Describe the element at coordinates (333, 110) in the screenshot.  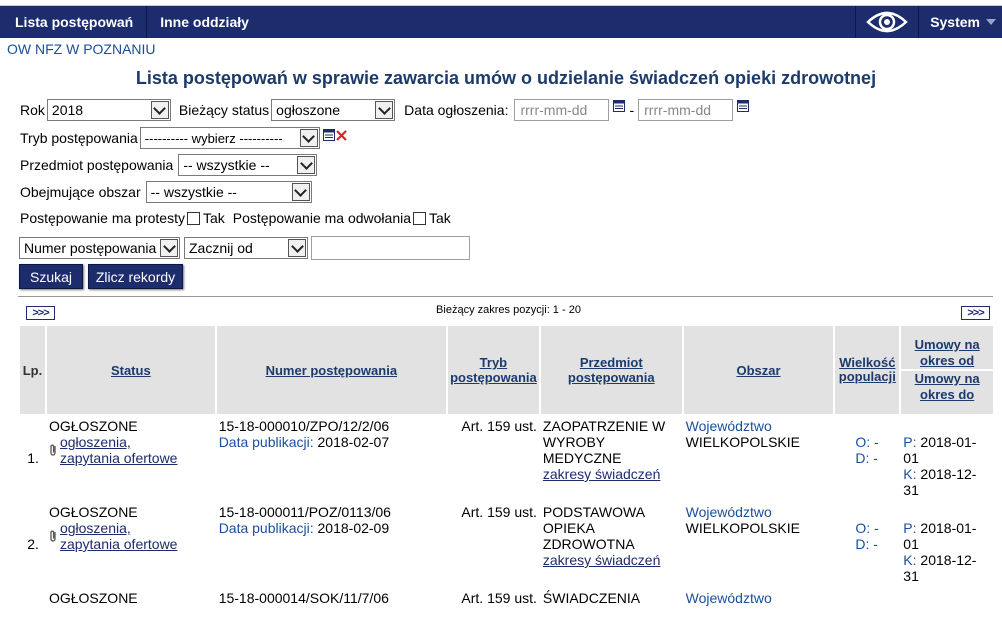
I see `status-select: ogłoszone` at that location.